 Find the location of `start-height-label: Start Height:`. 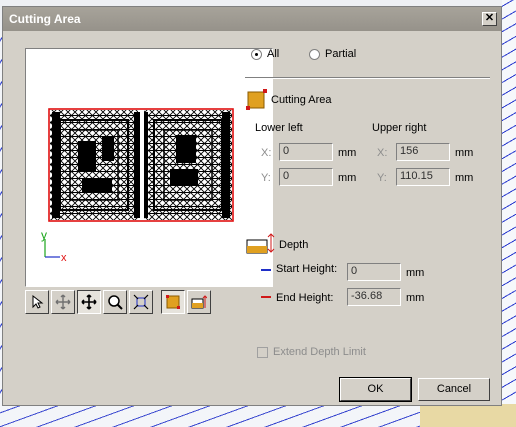

start-height-label: Start Height: is located at coordinates (307, 269).